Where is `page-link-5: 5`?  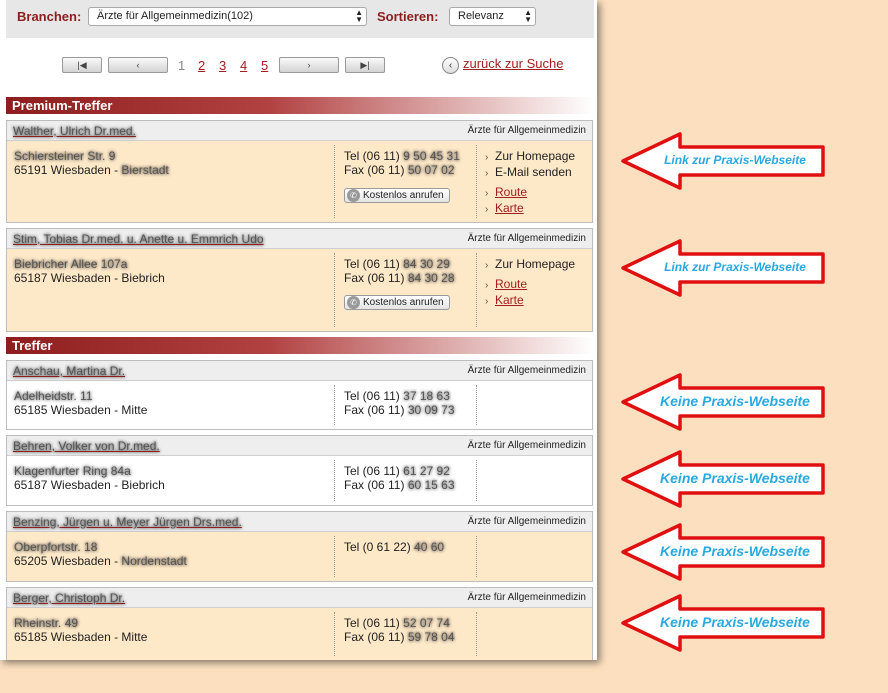
page-link-5: 5 is located at coordinates (264, 65).